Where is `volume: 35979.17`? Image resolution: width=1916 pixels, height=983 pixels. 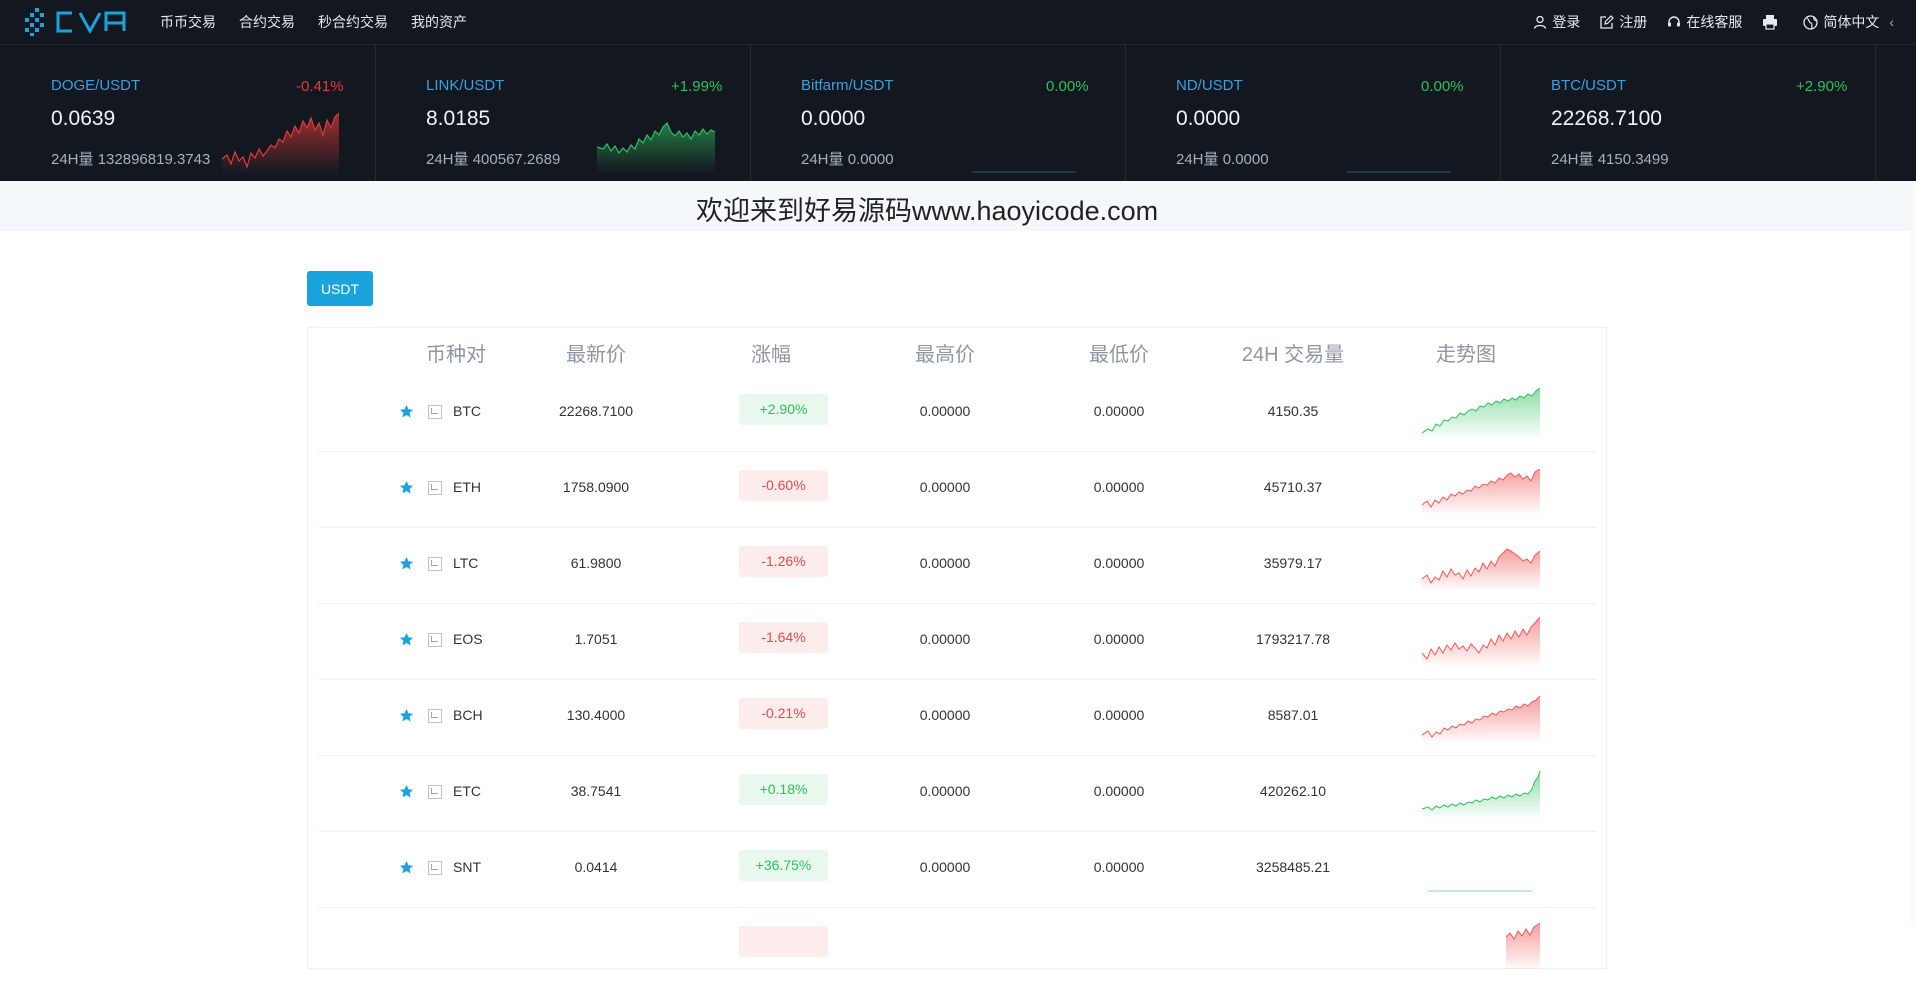
volume: 35979.17 is located at coordinates (1293, 563).